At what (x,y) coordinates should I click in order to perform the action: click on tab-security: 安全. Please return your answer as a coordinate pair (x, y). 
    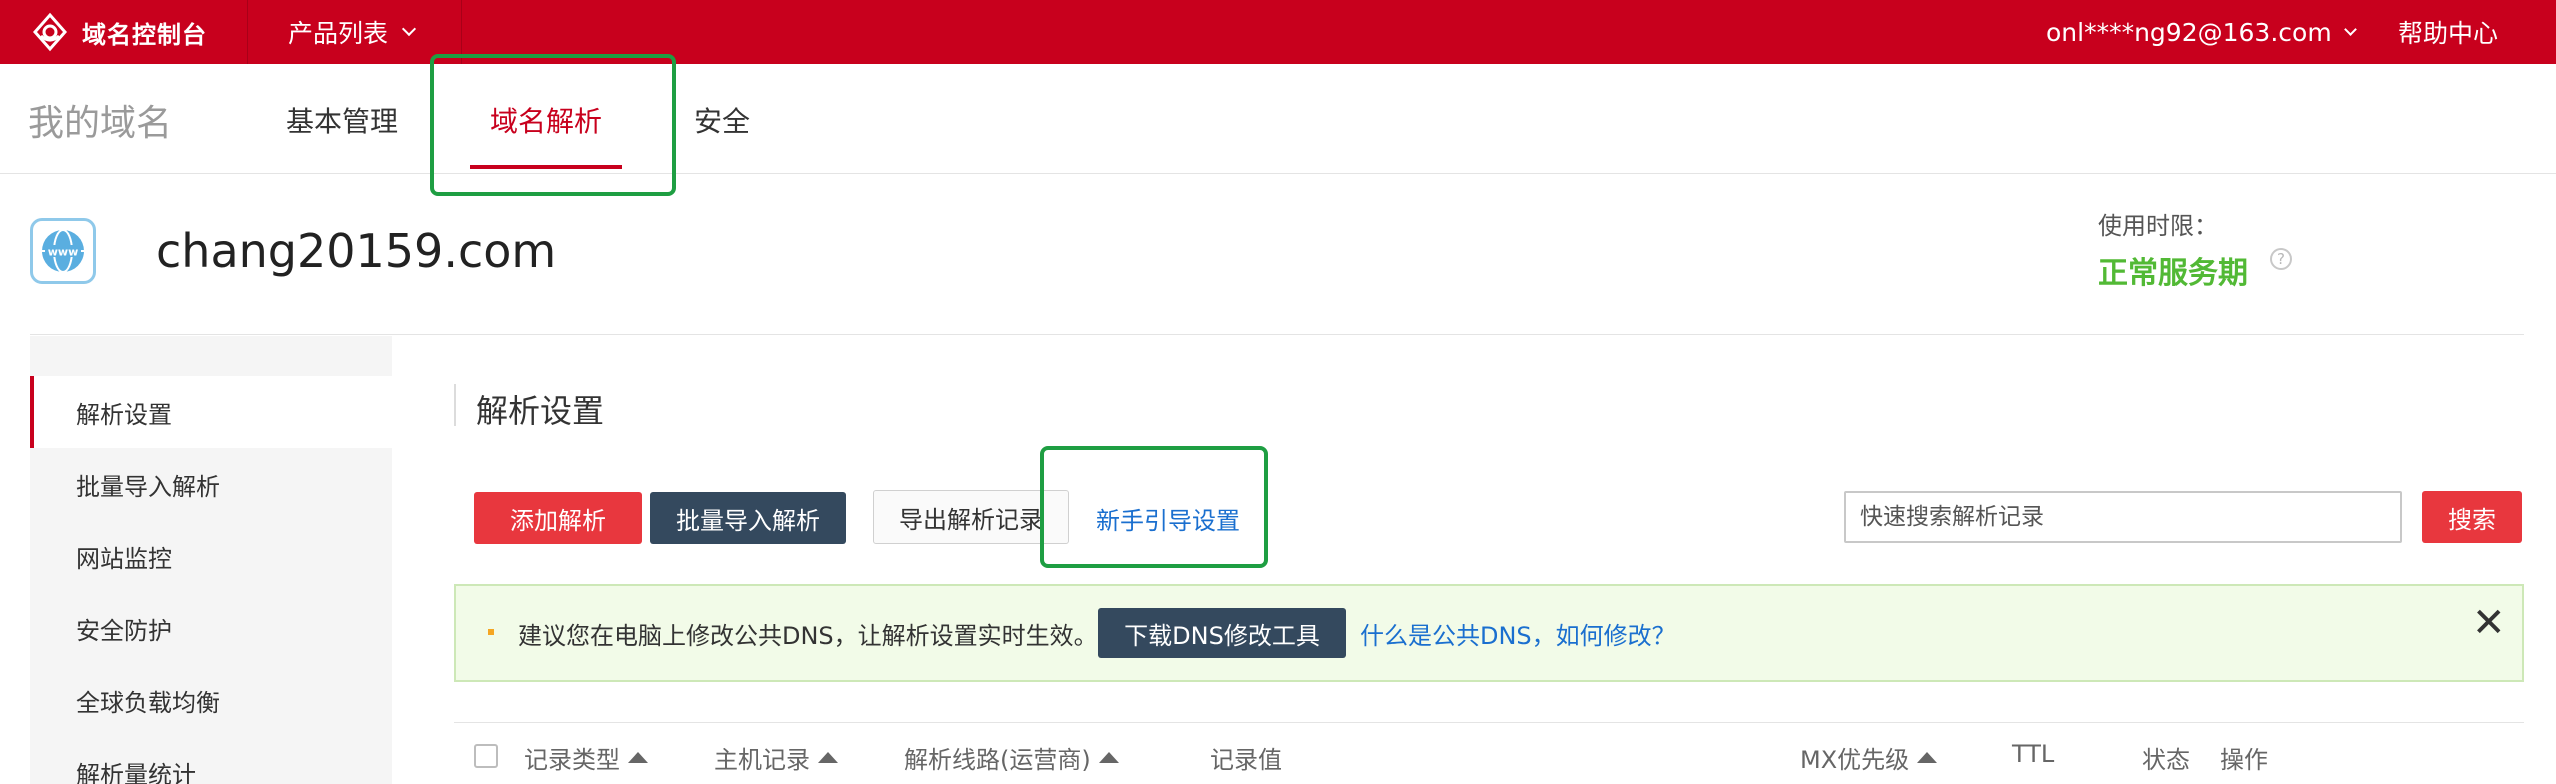
    Looking at the image, I should click on (722, 120).